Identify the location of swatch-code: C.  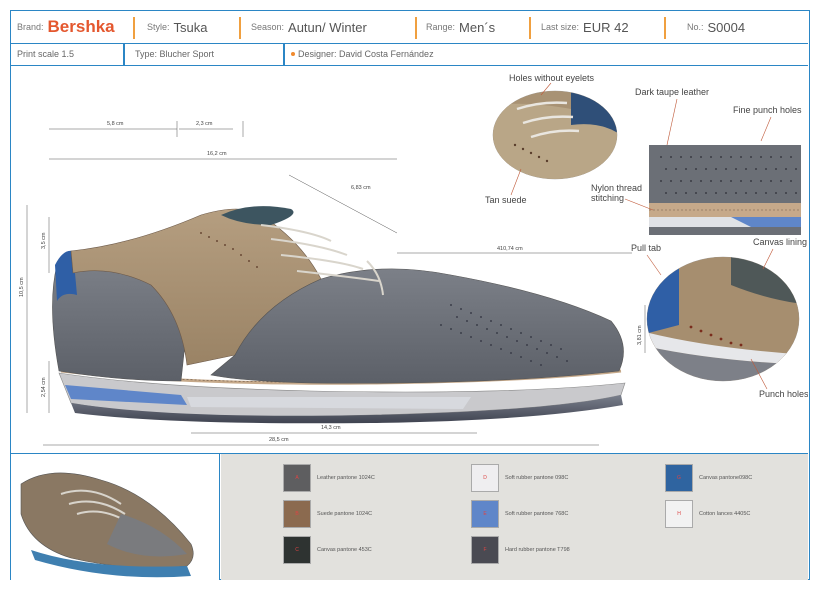
(297, 550).